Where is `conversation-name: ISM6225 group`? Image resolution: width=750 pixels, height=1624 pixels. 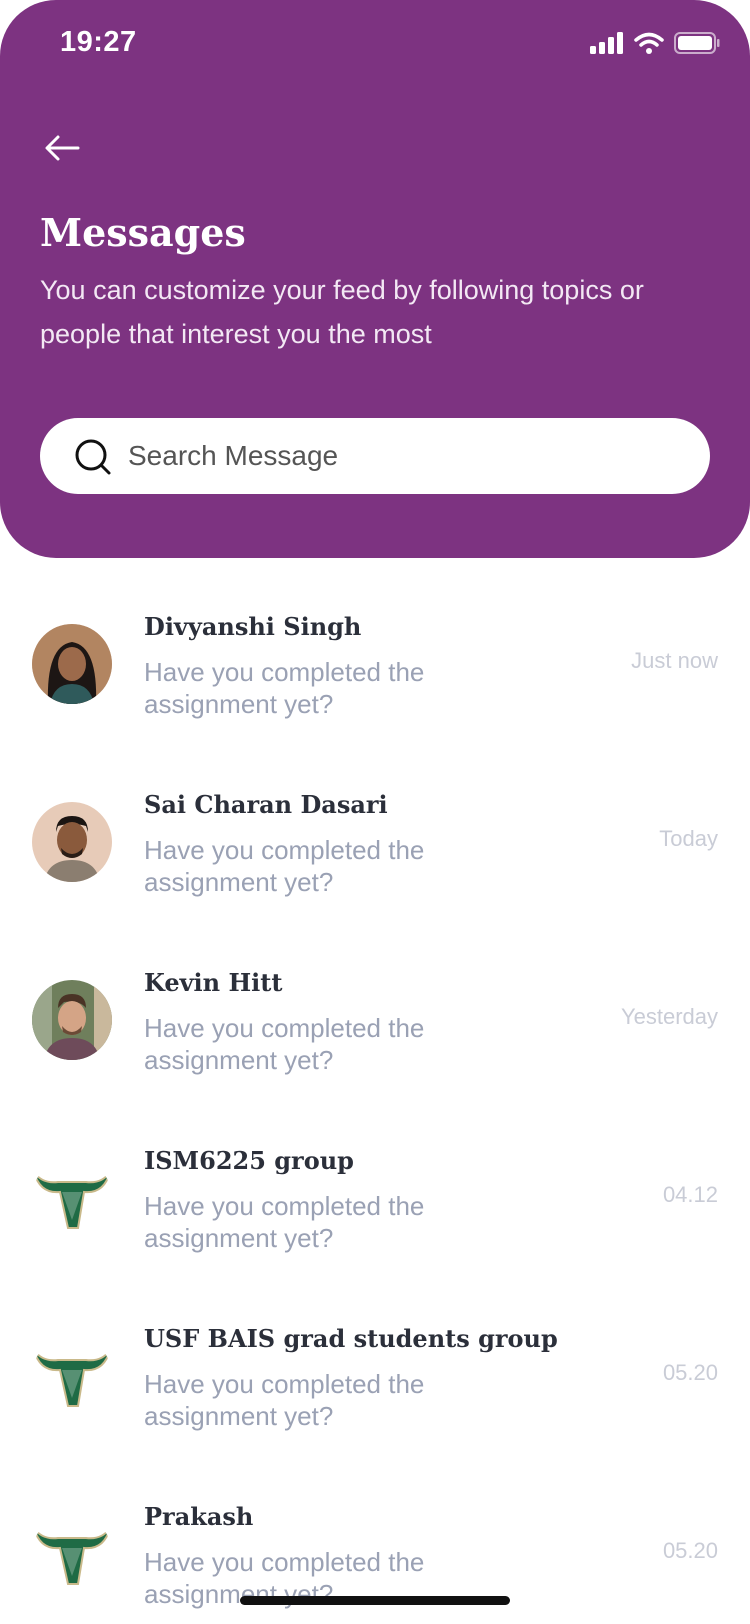
conversation-name: ISM6225 group is located at coordinates (249, 1160).